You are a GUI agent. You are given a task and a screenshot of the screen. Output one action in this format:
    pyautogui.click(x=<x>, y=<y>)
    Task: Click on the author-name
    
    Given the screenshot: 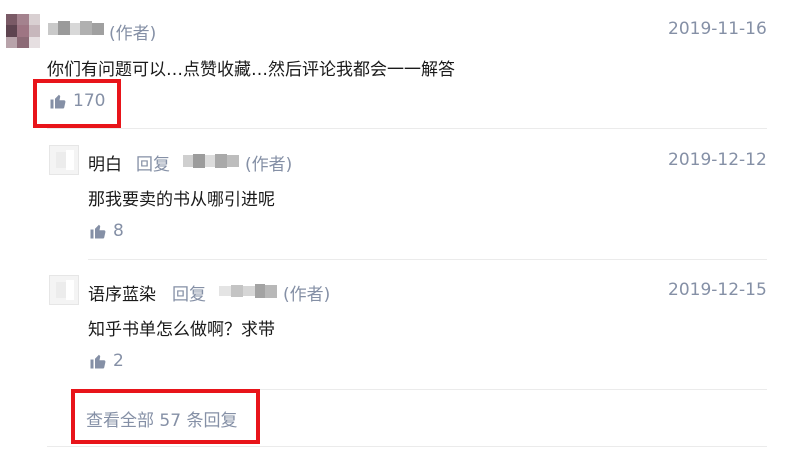 What is the action you would take?
    pyautogui.click(x=76, y=29)
    